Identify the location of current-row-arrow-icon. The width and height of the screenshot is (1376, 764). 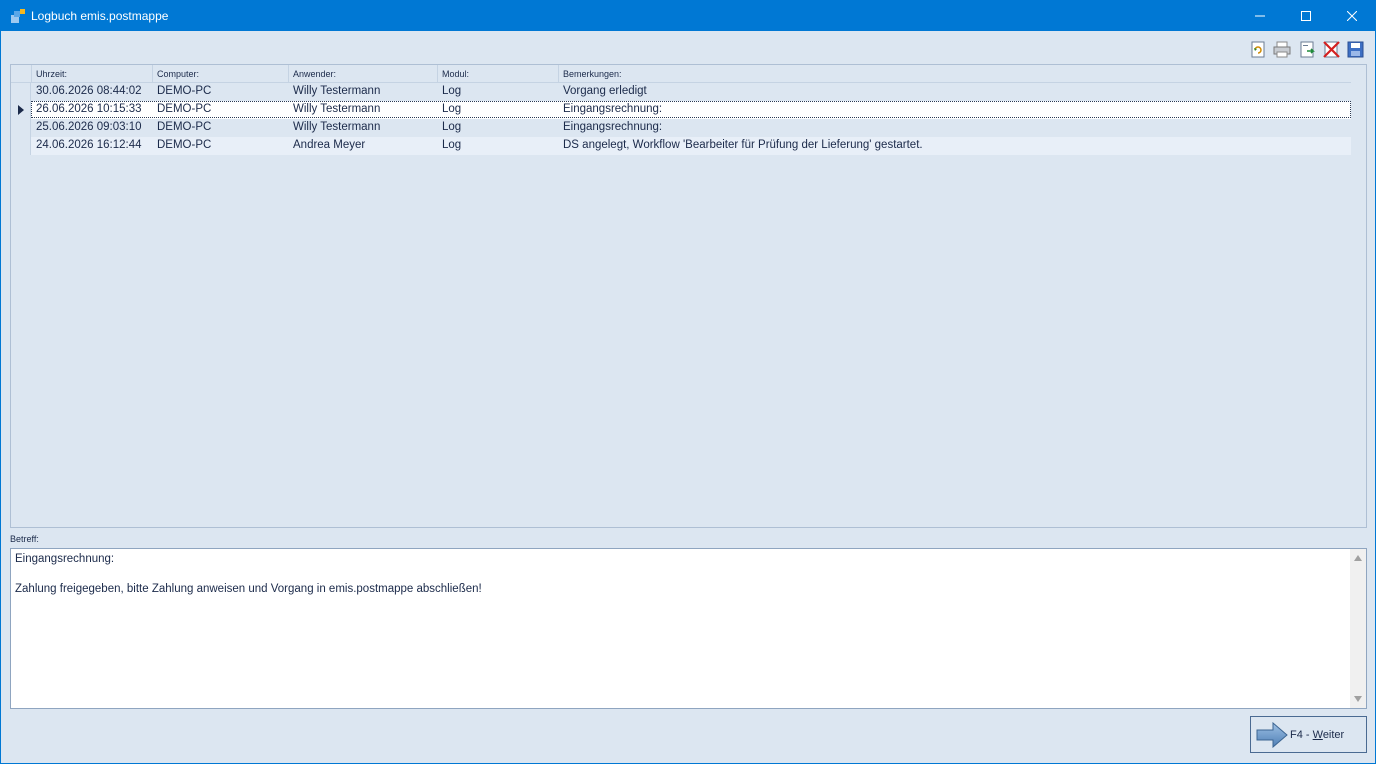
(21, 110).